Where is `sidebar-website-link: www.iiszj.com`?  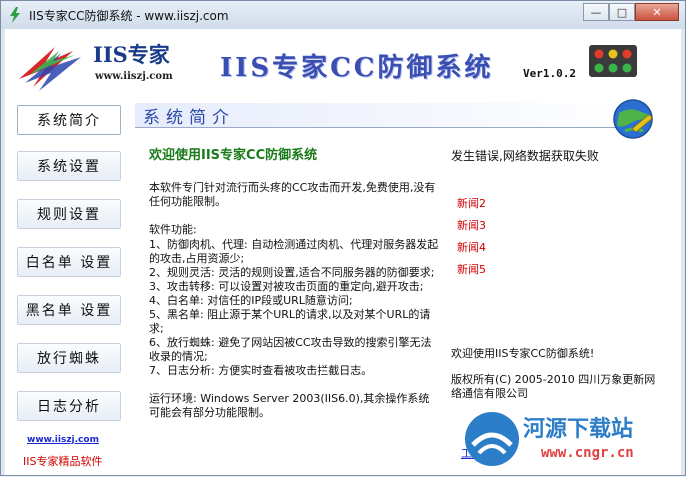
sidebar-website-link: www.iiszj.com is located at coordinates (63, 440).